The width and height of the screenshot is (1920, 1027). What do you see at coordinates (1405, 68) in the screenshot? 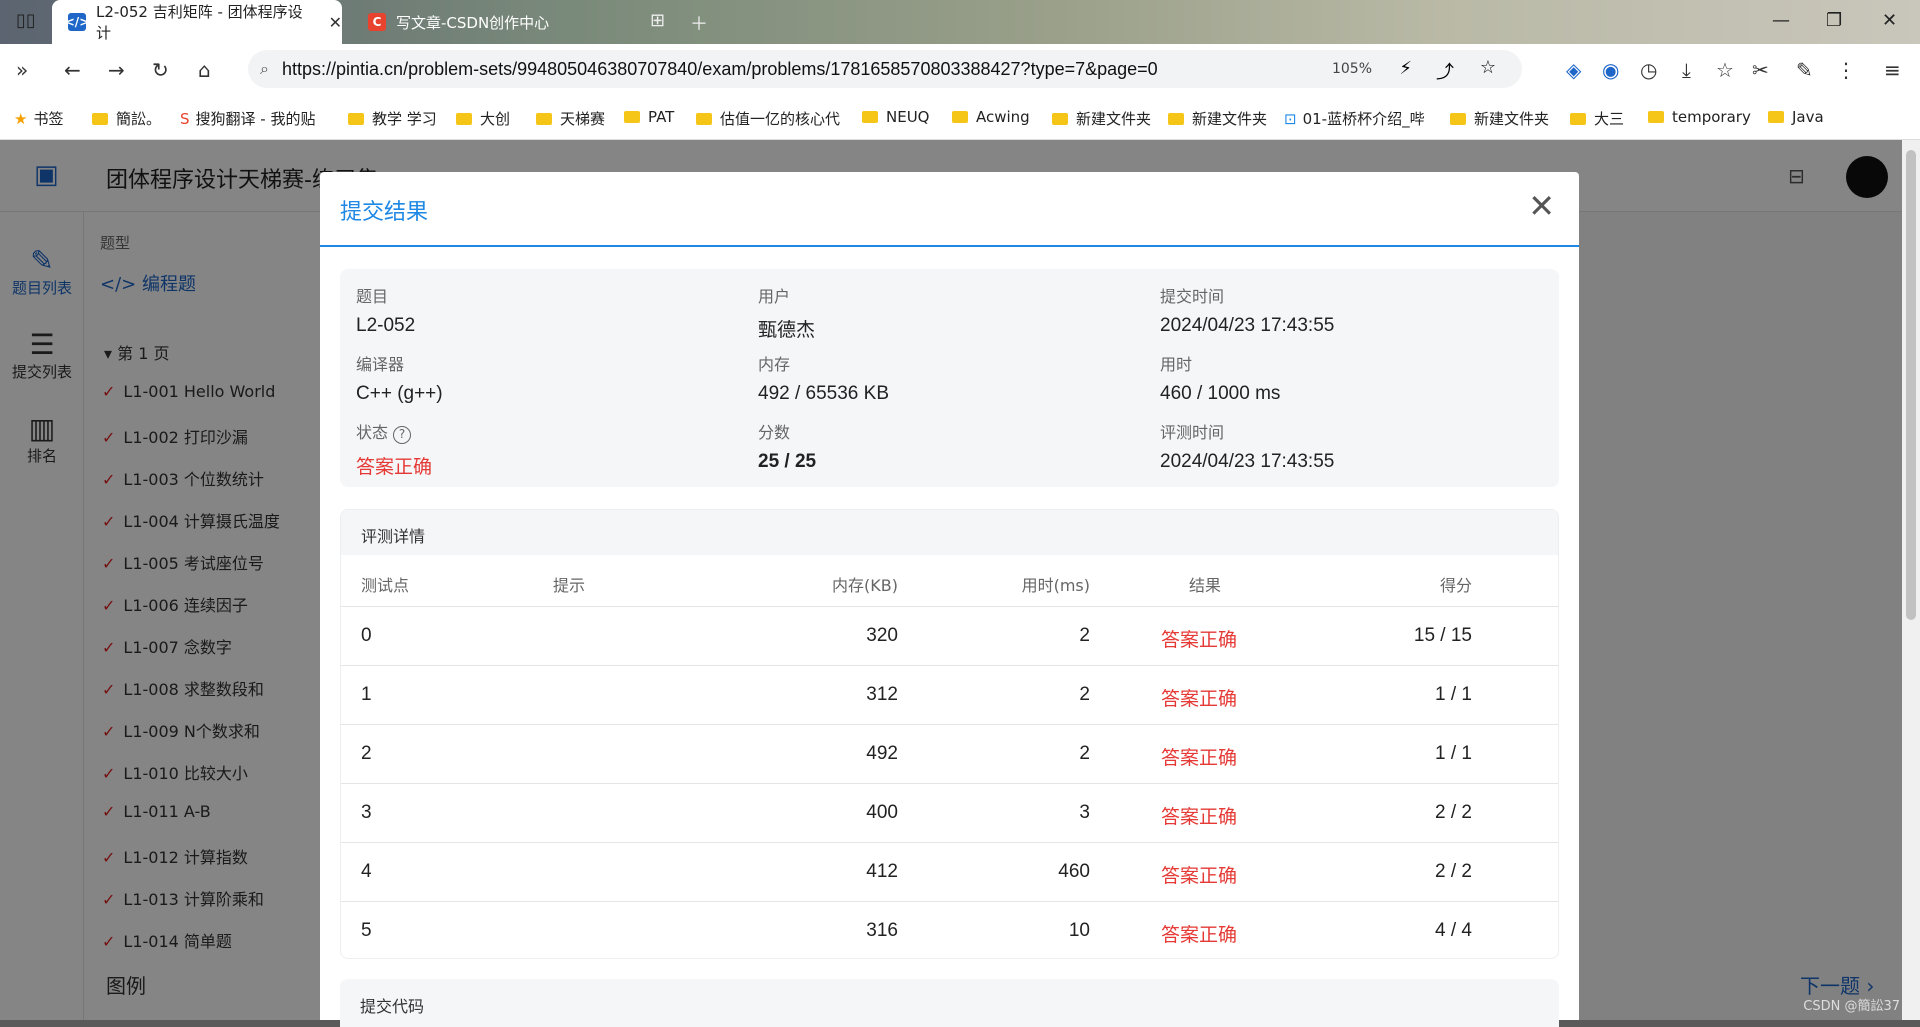
I see `lightning-icon: ⚡` at bounding box center [1405, 68].